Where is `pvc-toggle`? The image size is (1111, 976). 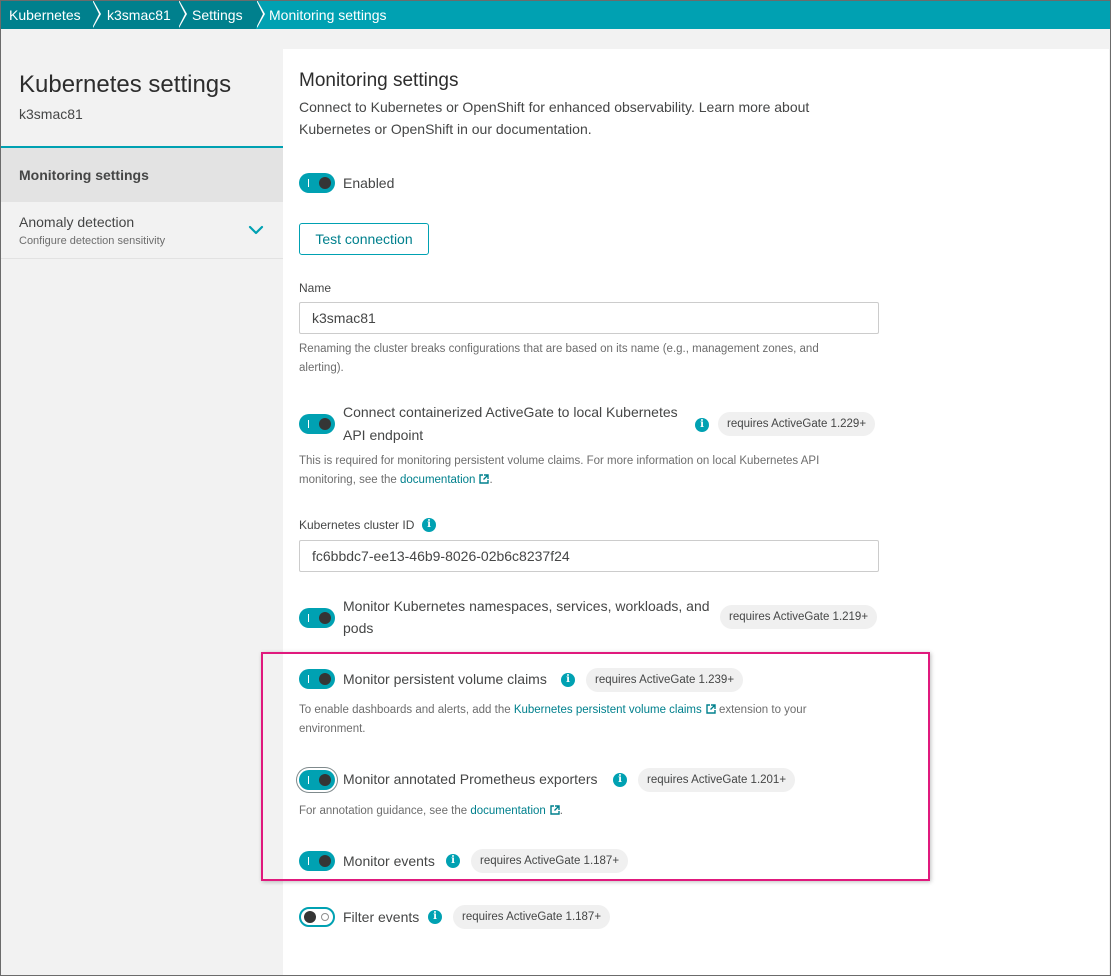 pvc-toggle is located at coordinates (317, 679).